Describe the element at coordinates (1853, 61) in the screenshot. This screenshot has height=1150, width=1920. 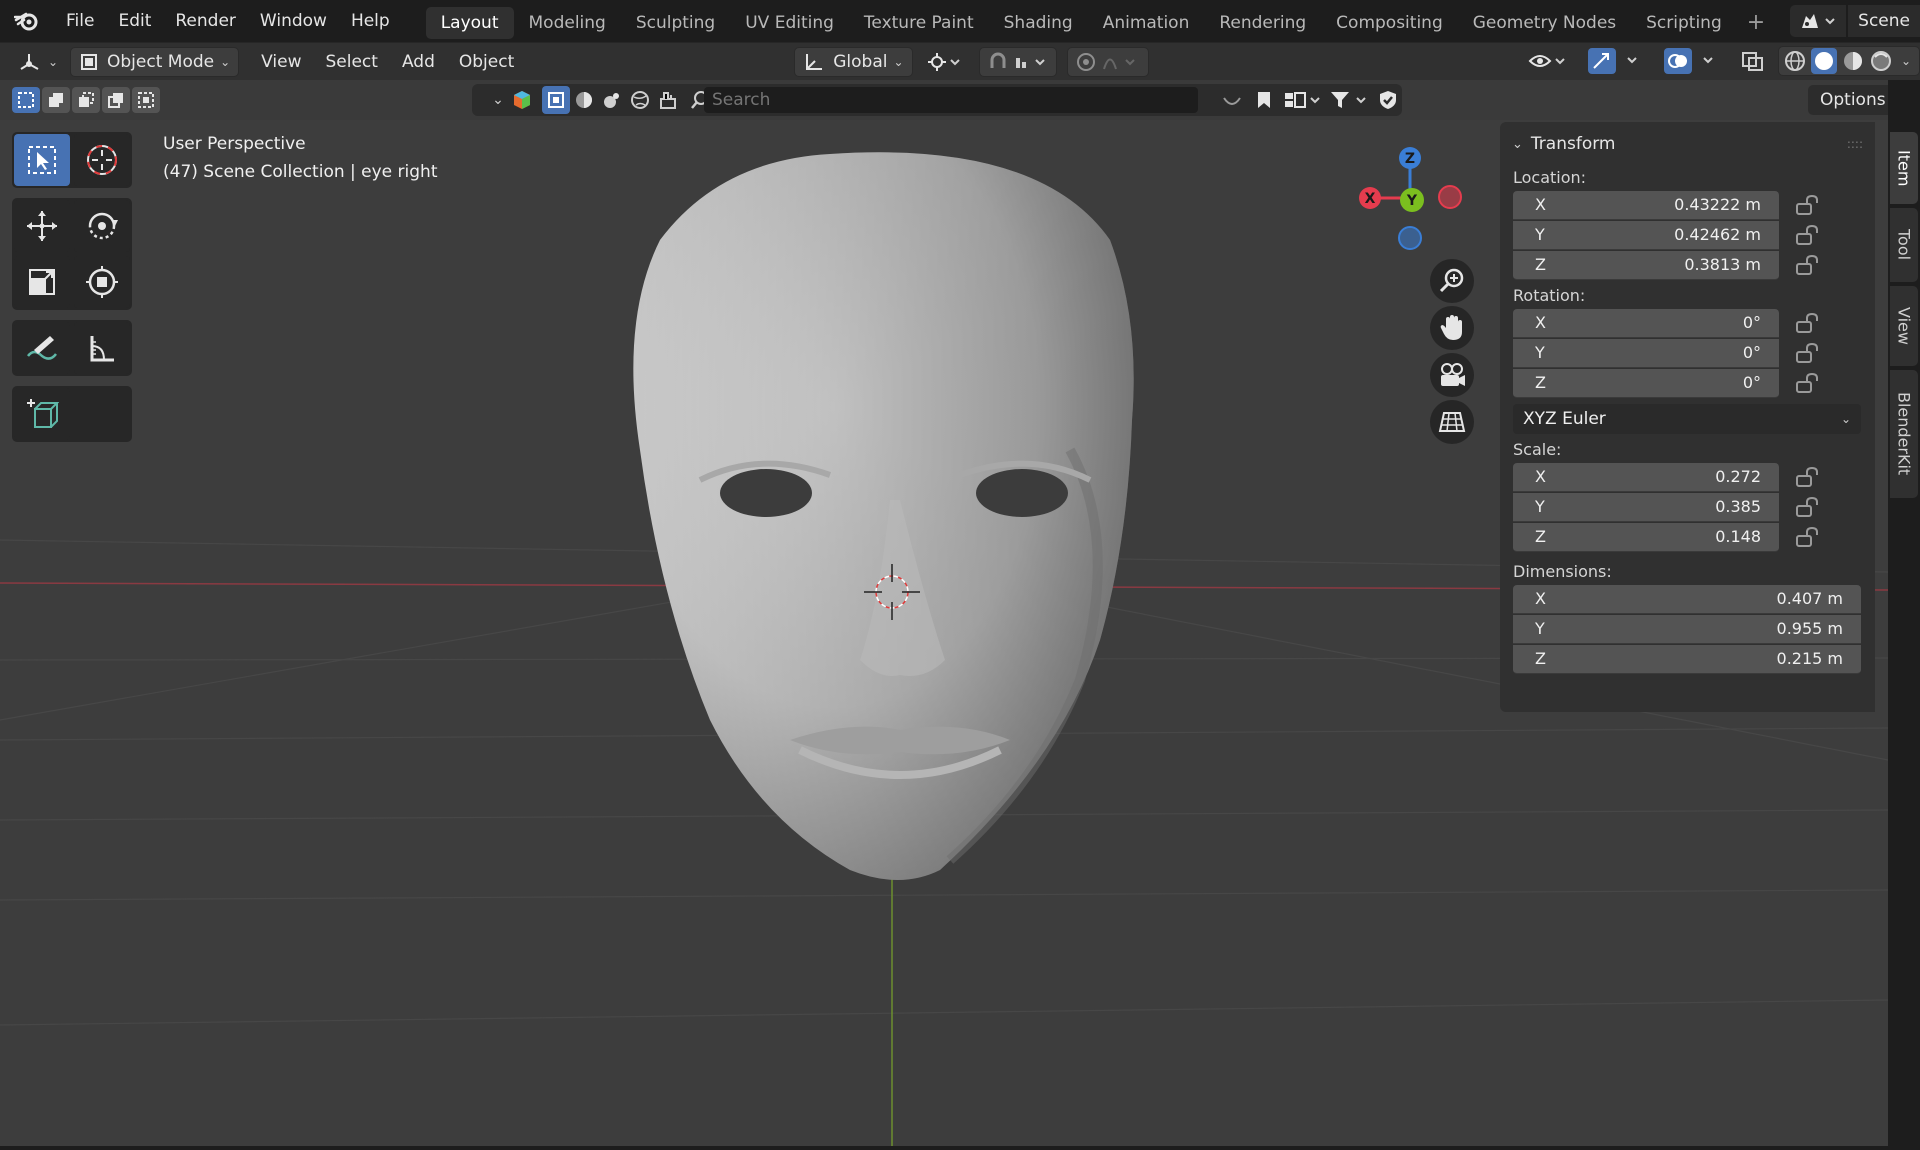
I see `material-shading-icon` at that location.